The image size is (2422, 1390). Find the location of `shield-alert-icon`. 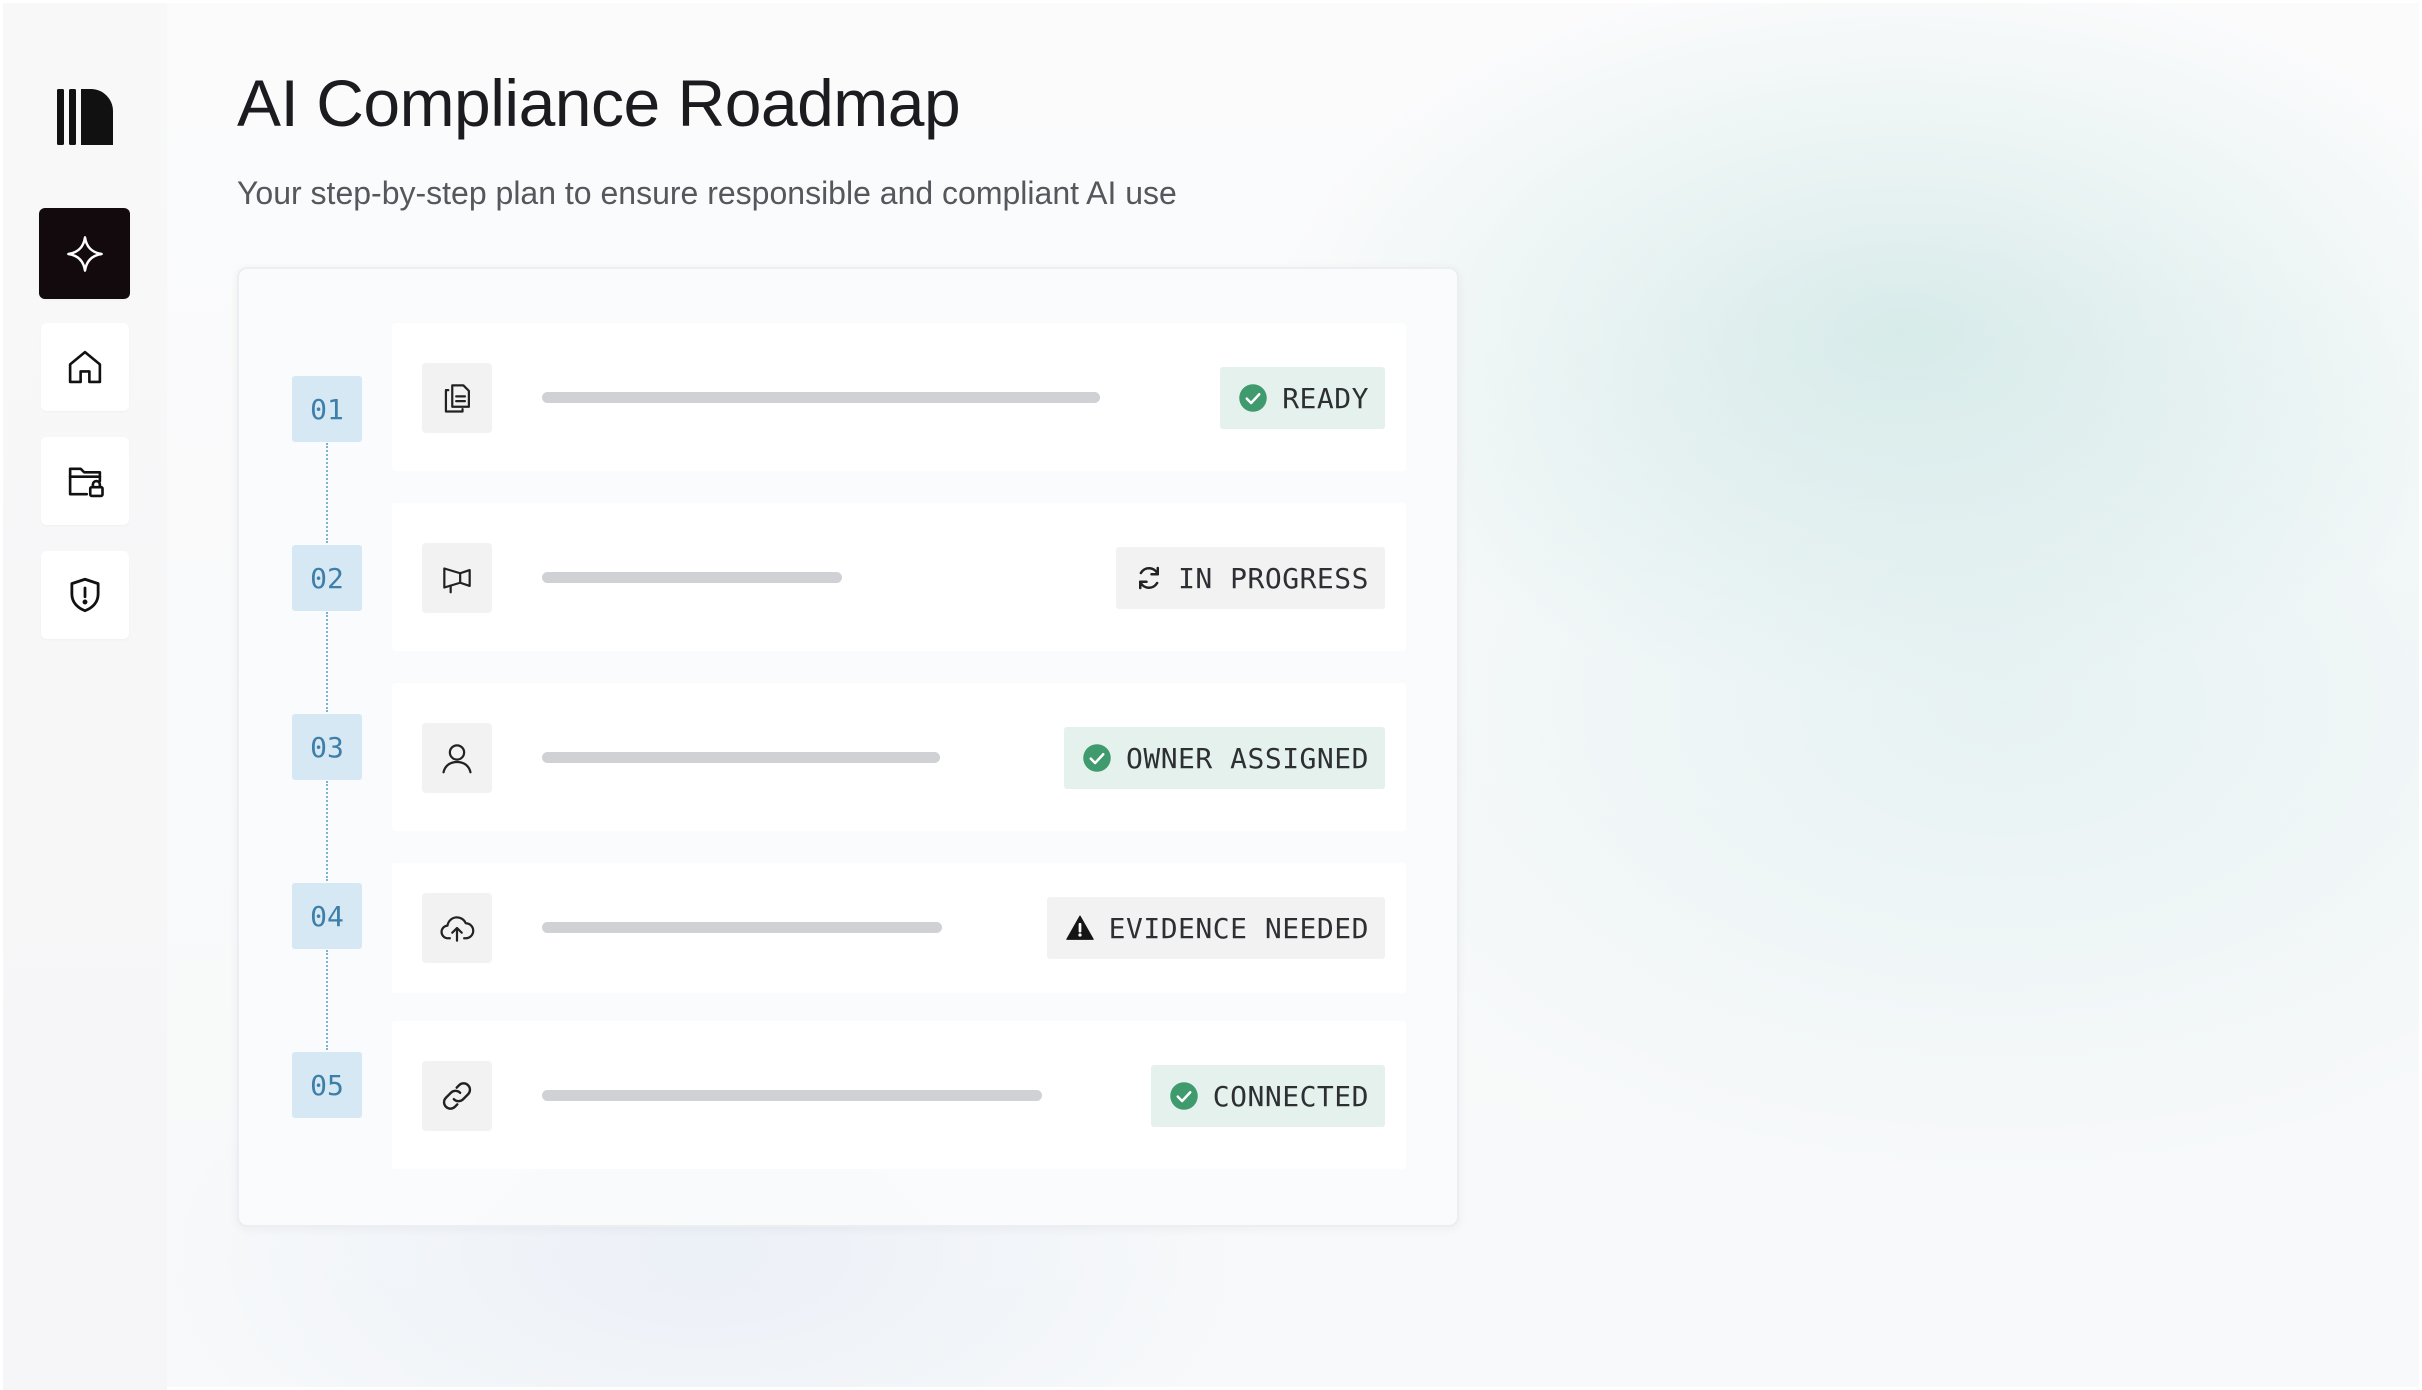

shield-alert-icon is located at coordinates (85, 595).